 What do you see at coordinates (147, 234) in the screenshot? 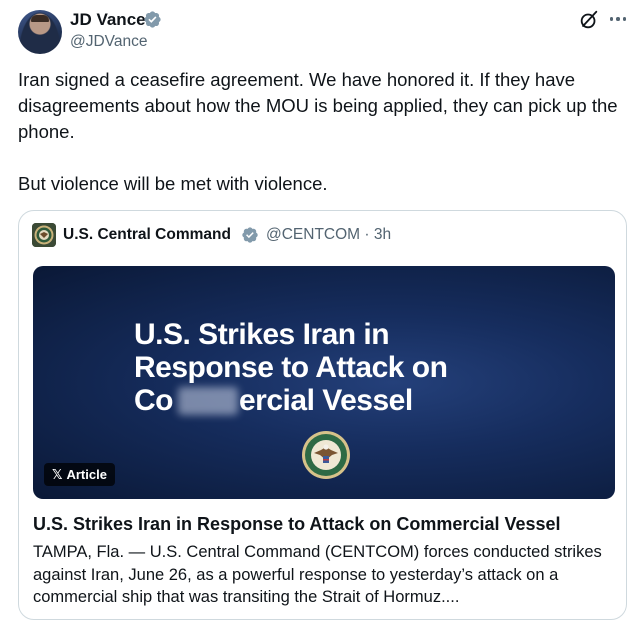
I see `quoted-author-name: U.S. Central Command` at bounding box center [147, 234].